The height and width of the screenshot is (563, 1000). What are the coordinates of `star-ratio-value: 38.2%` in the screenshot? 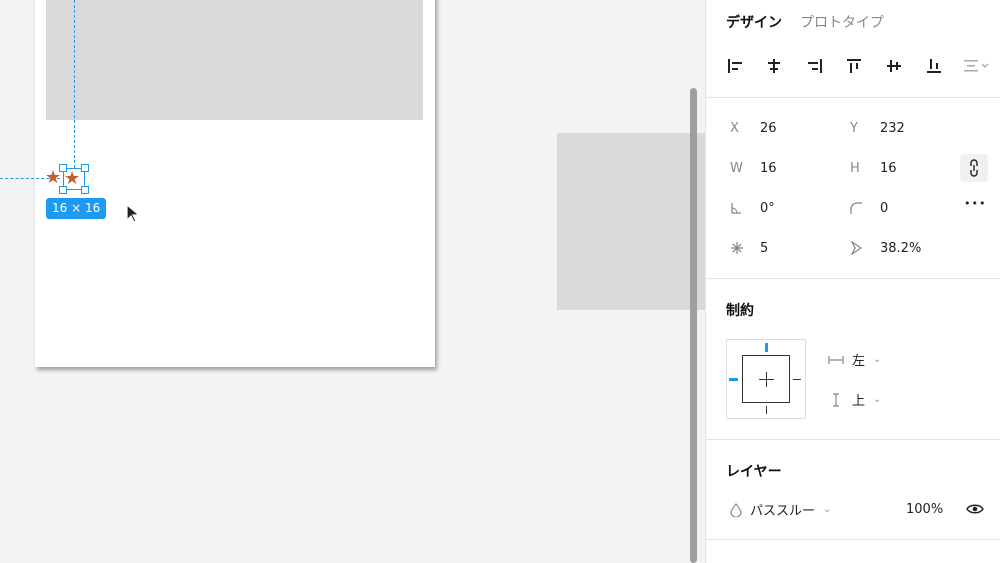 It's located at (900, 248).